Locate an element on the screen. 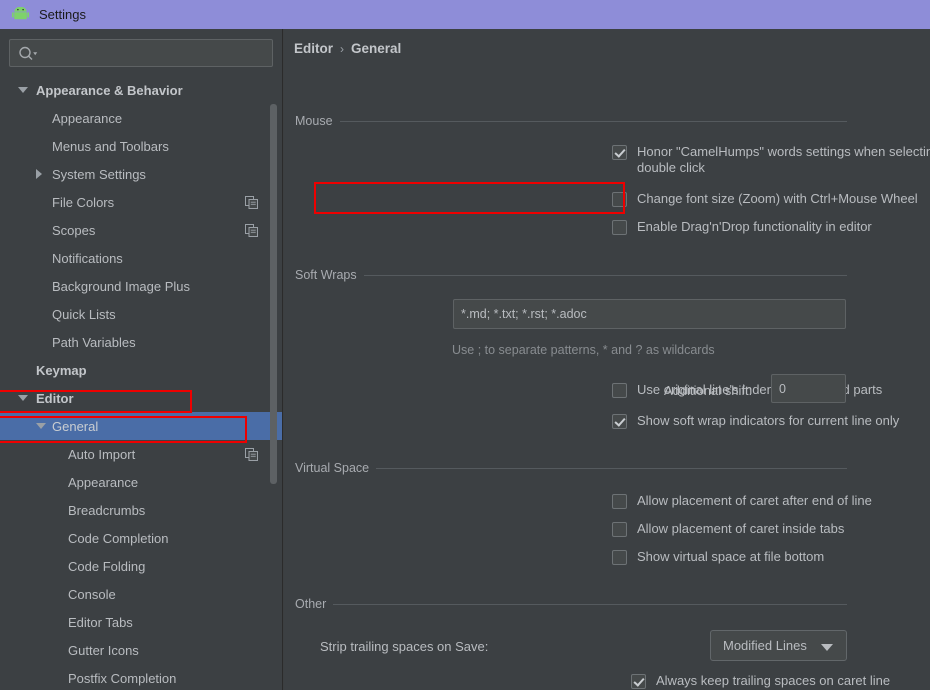  checkbox-enable-drag-drop is located at coordinates (619, 227).